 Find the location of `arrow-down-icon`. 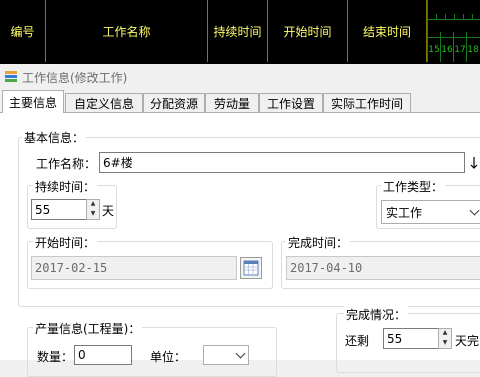

arrow-down-icon is located at coordinates (474, 163).